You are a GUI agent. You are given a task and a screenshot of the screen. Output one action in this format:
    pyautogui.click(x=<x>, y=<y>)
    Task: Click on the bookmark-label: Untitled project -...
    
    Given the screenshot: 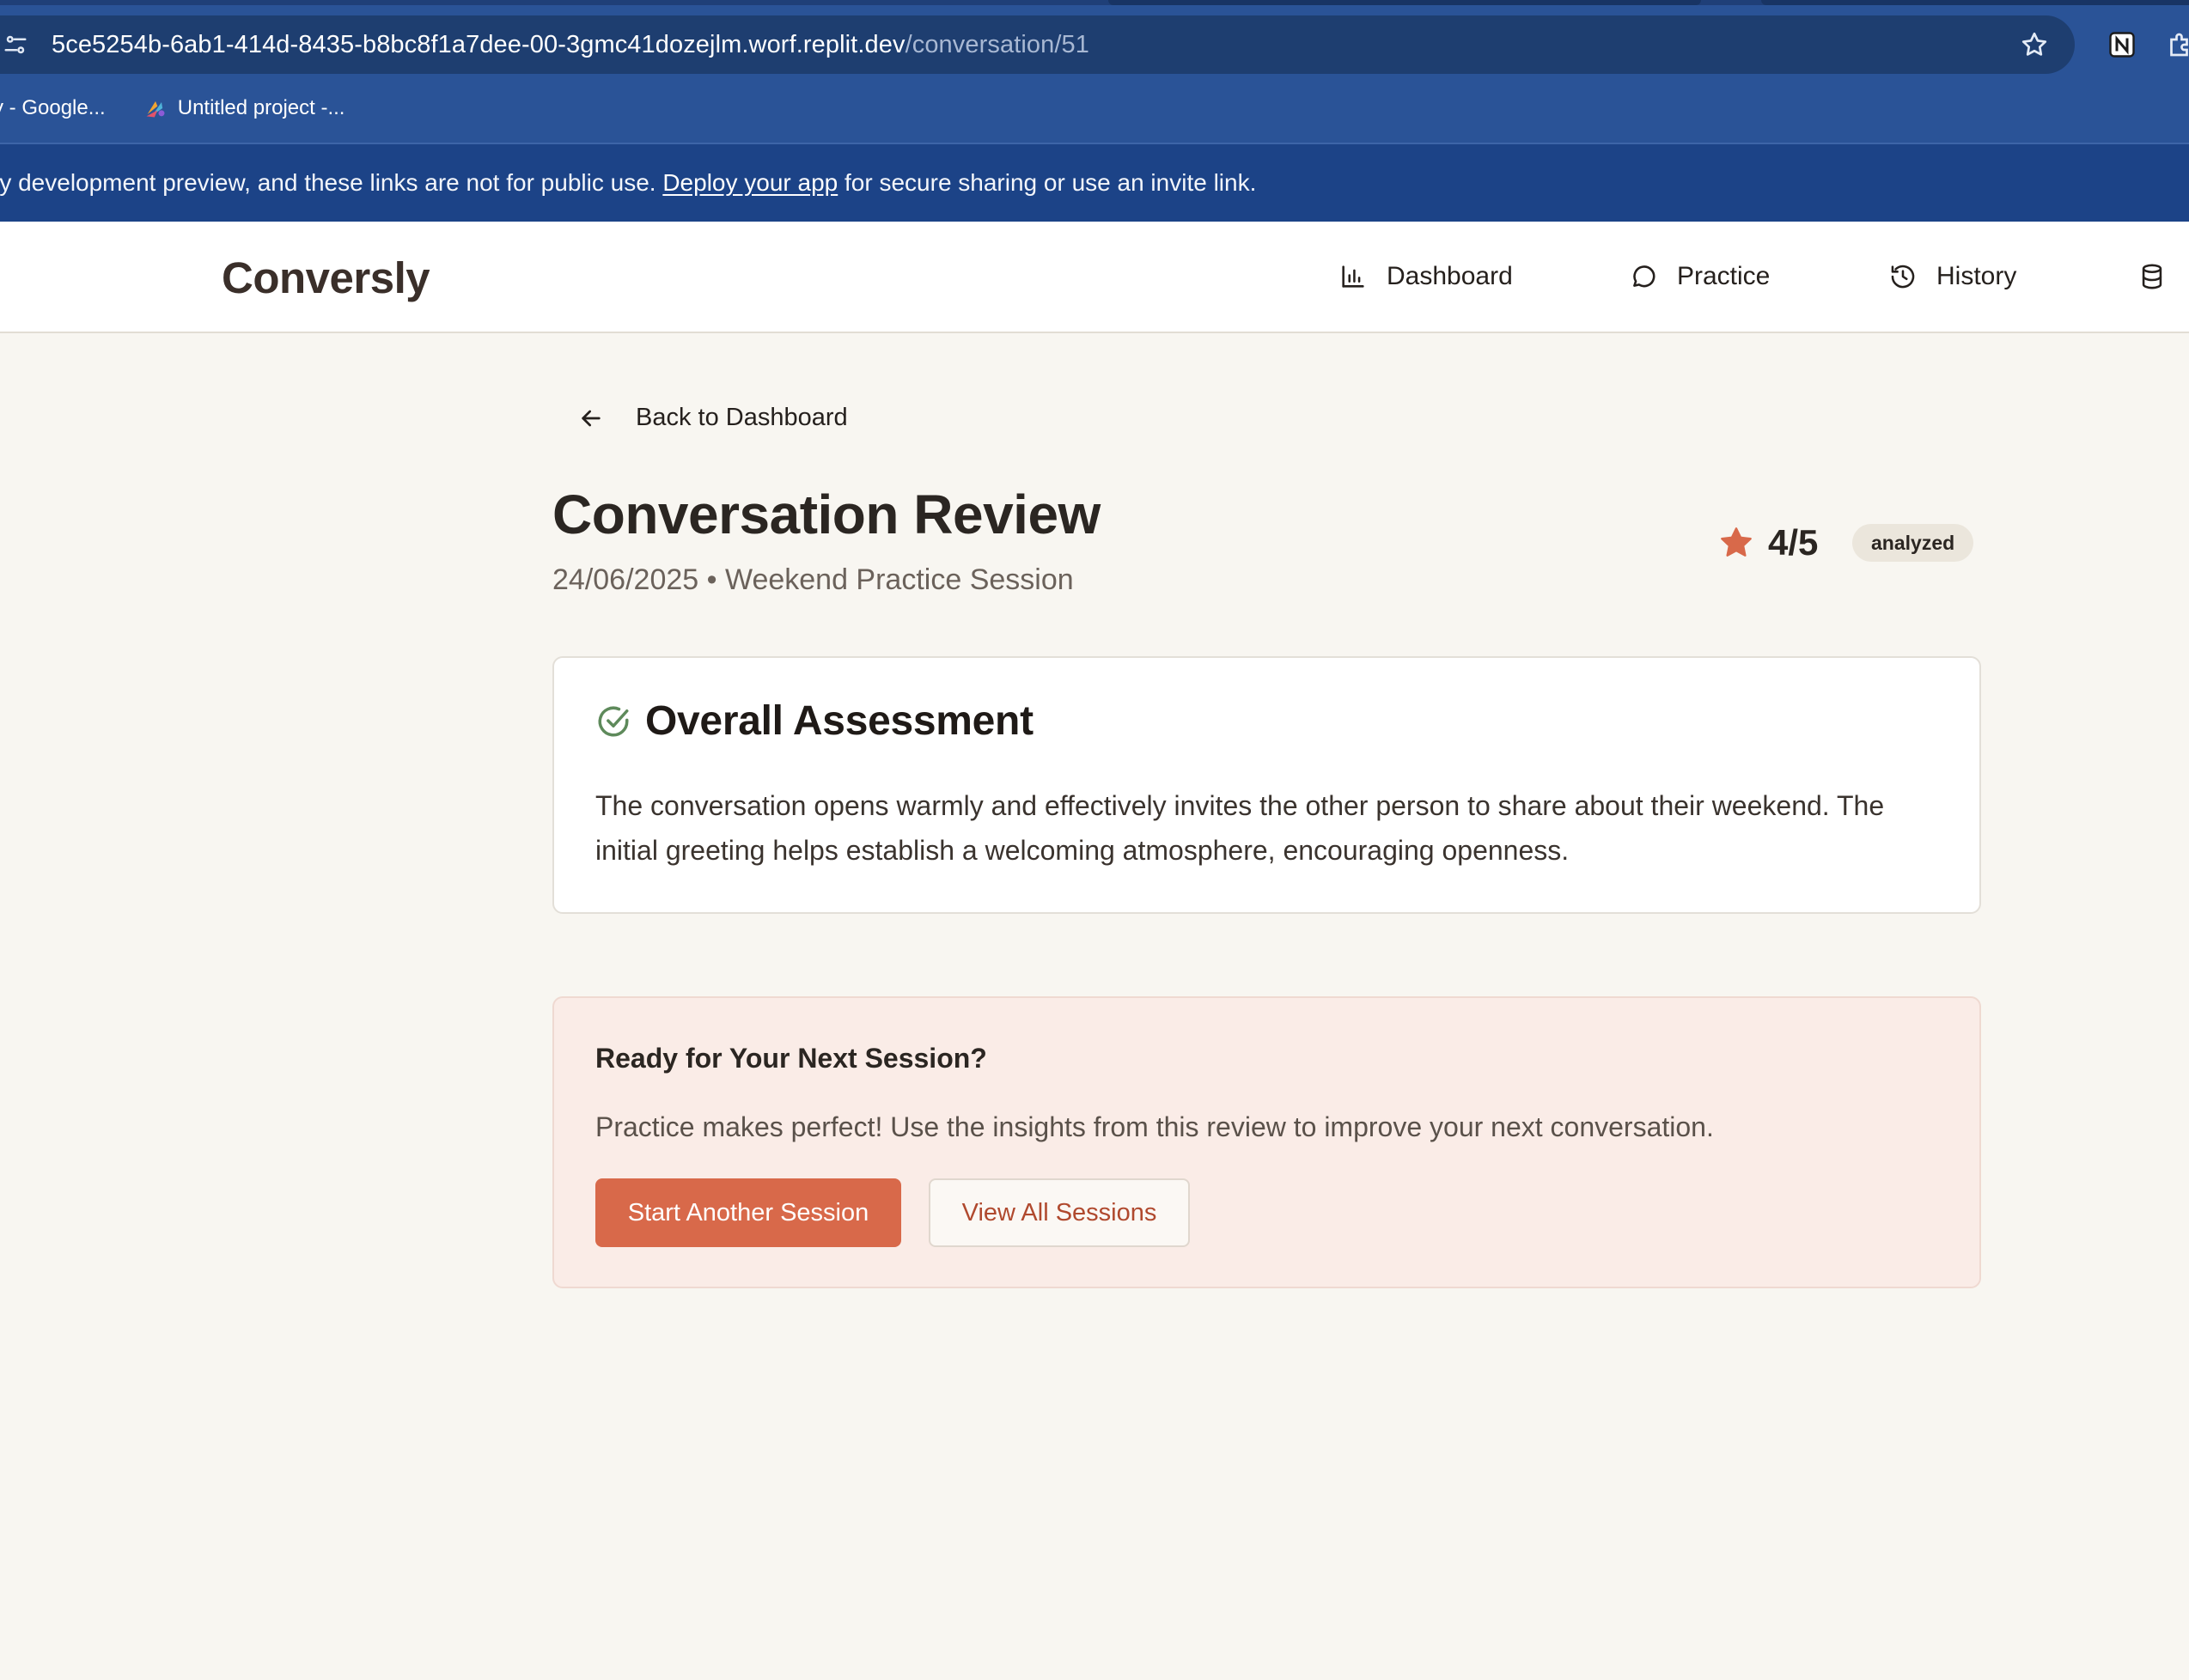 What is the action you would take?
    pyautogui.click(x=261, y=108)
    